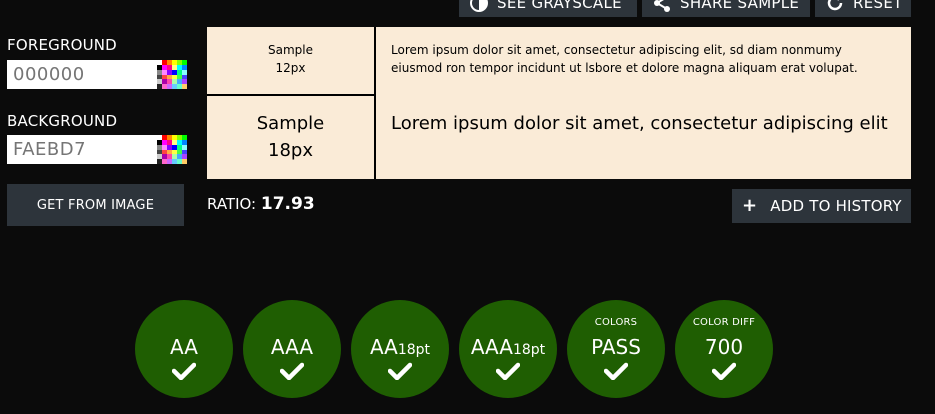 The height and width of the screenshot is (414, 935). I want to click on ratio-value: 17.93, so click(287, 204).